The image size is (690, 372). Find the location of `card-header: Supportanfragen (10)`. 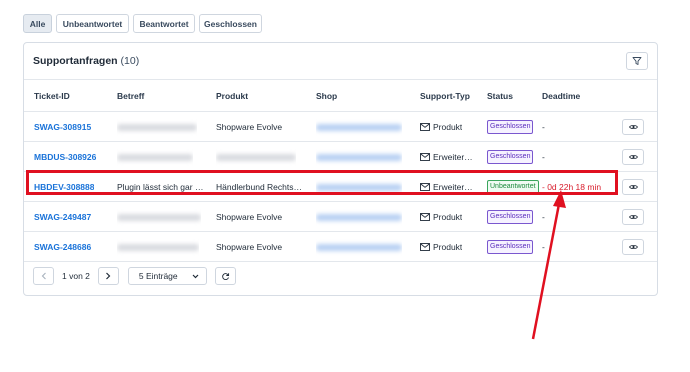

card-header: Supportanfragen (10) is located at coordinates (340, 61).